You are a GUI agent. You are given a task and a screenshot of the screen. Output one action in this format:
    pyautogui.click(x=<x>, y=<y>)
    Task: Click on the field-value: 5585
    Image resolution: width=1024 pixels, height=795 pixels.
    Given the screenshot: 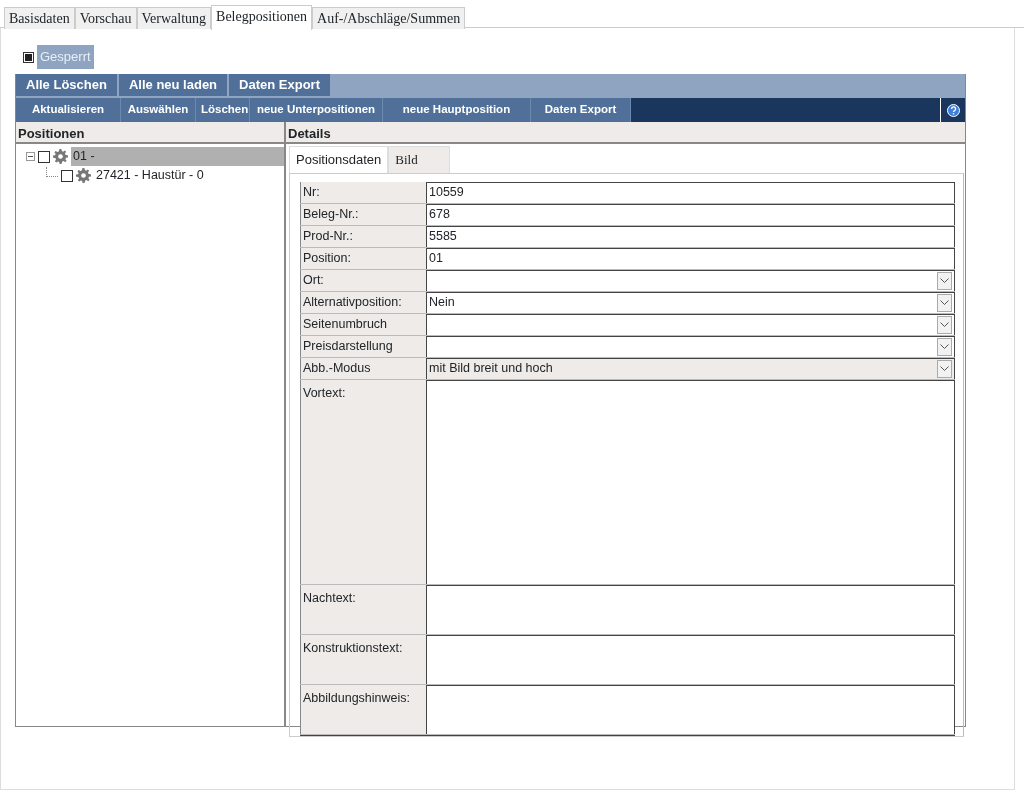 What is the action you would take?
    pyautogui.click(x=443, y=237)
    